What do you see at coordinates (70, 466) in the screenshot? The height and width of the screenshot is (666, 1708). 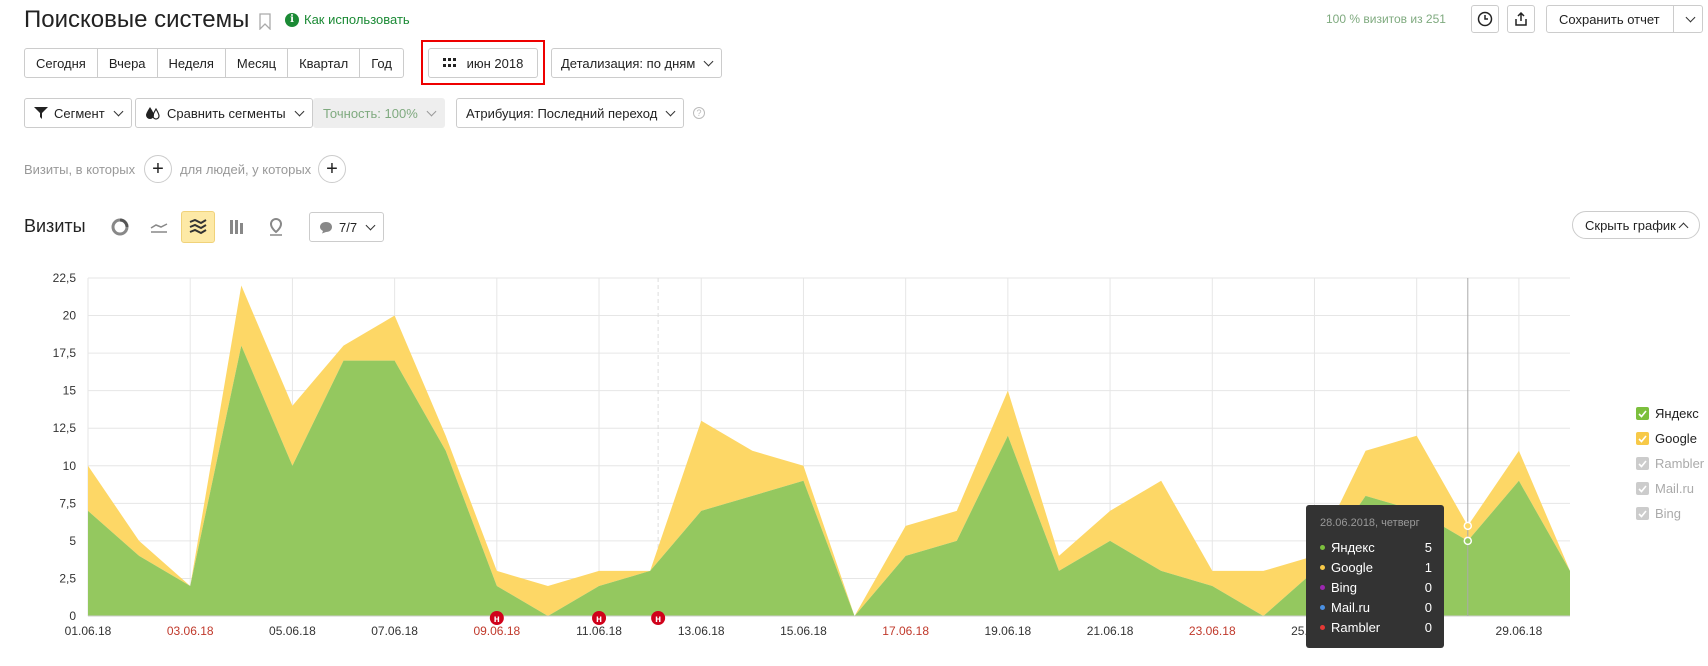 I see `y-tick-label: 10` at bounding box center [70, 466].